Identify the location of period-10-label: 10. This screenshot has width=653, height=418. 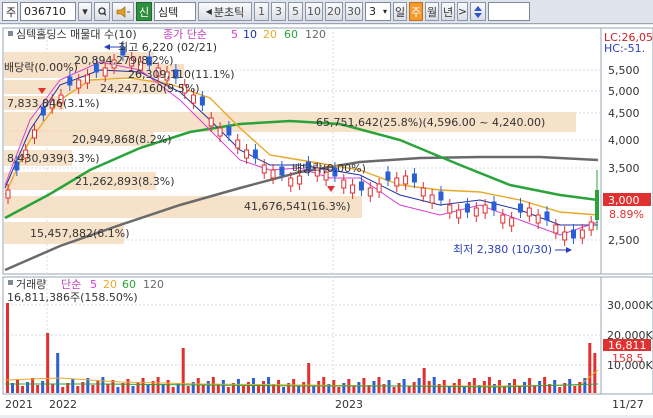
(314, 11).